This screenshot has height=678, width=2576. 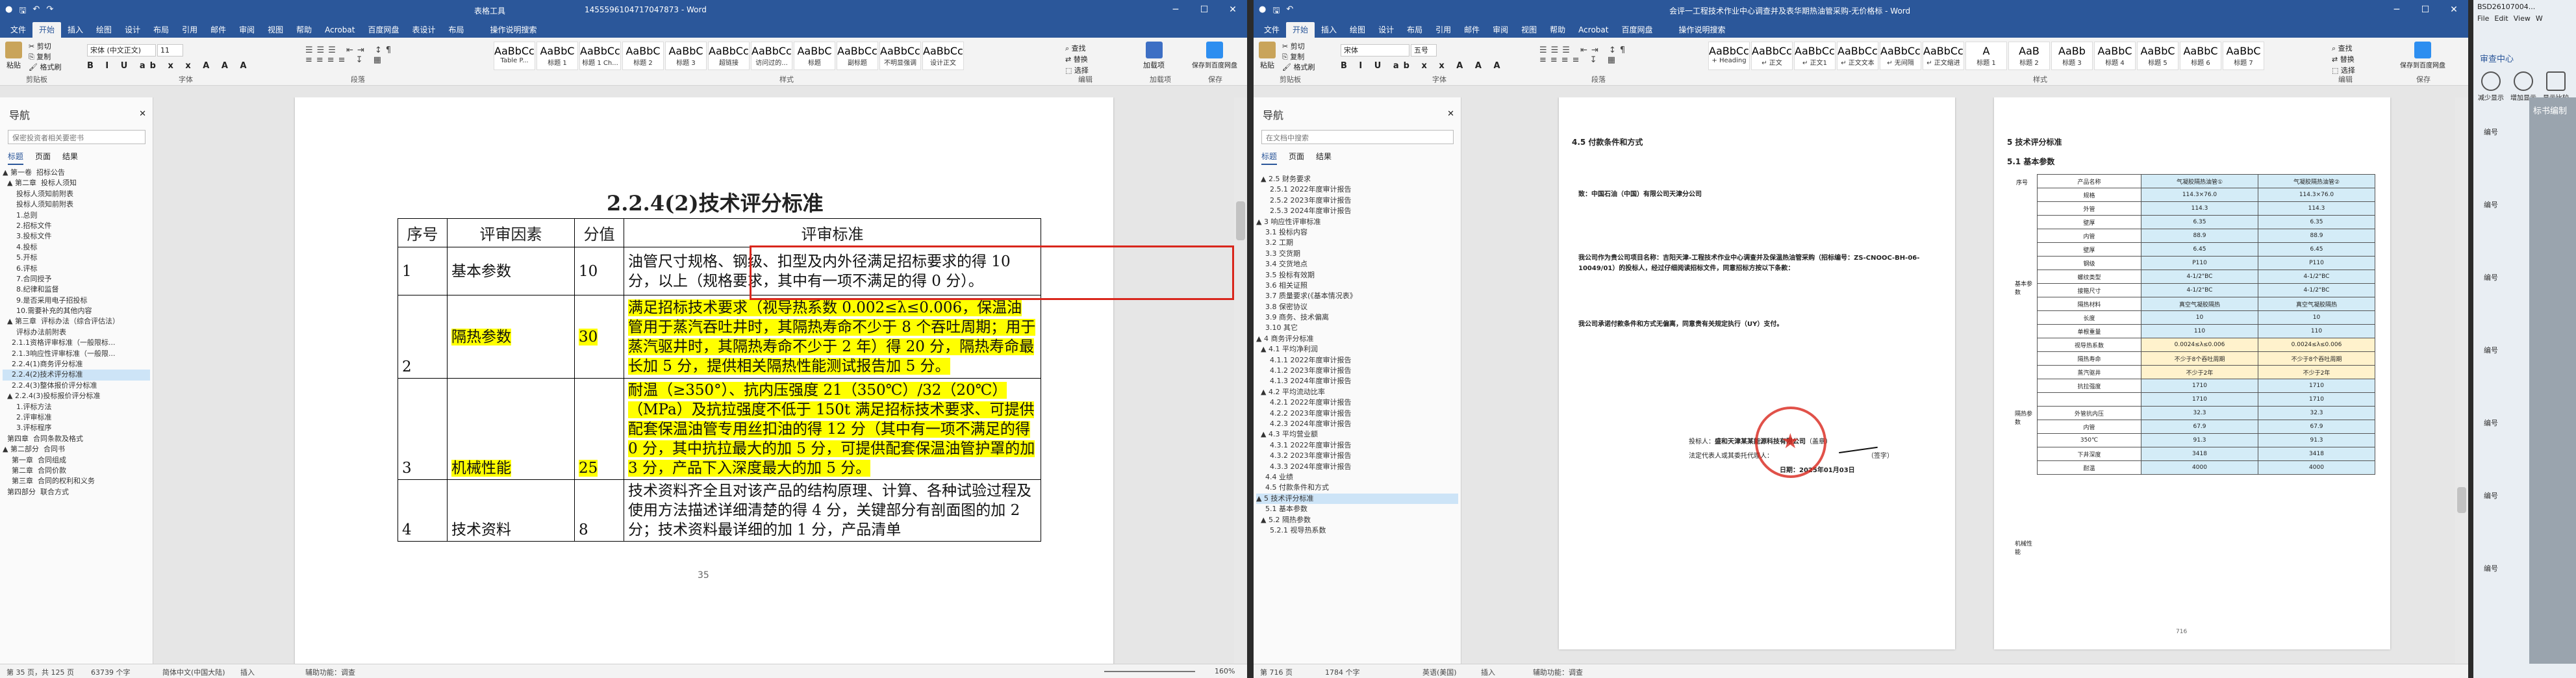 What do you see at coordinates (76, 396) in the screenshot?
I see `nav-tree-item: ▲ 2.2.4(3)投标报价评分标准` at bounding box center [76, 396].